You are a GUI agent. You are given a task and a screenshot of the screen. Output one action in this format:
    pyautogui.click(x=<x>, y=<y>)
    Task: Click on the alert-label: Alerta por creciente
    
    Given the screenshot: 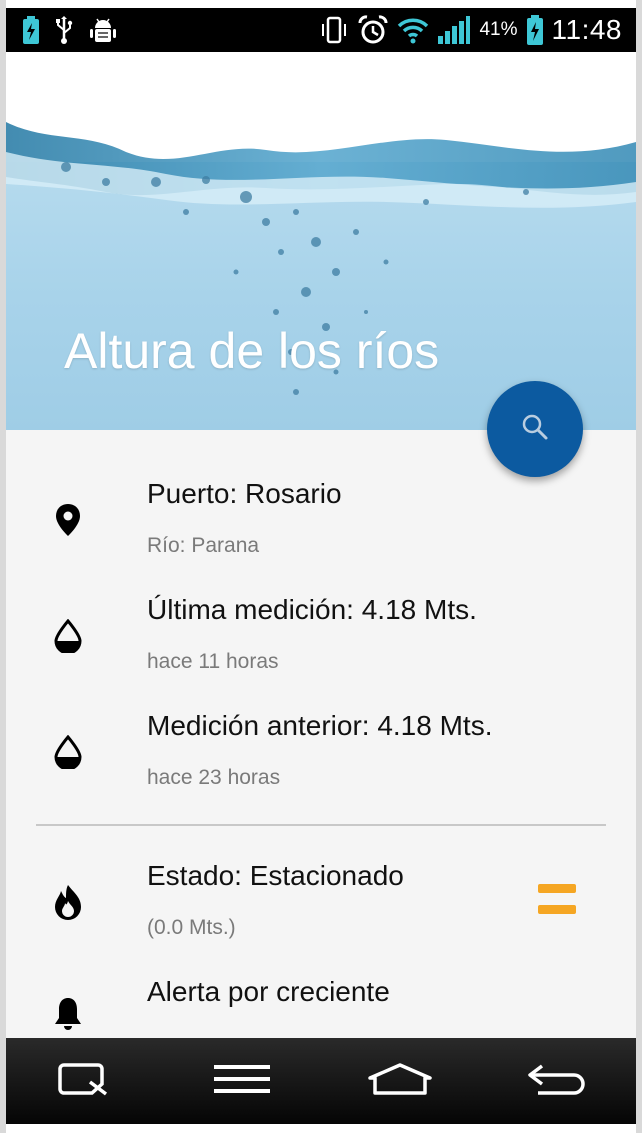 What is the action you would take?
    pyautogui.click(x=268, y=991)
    